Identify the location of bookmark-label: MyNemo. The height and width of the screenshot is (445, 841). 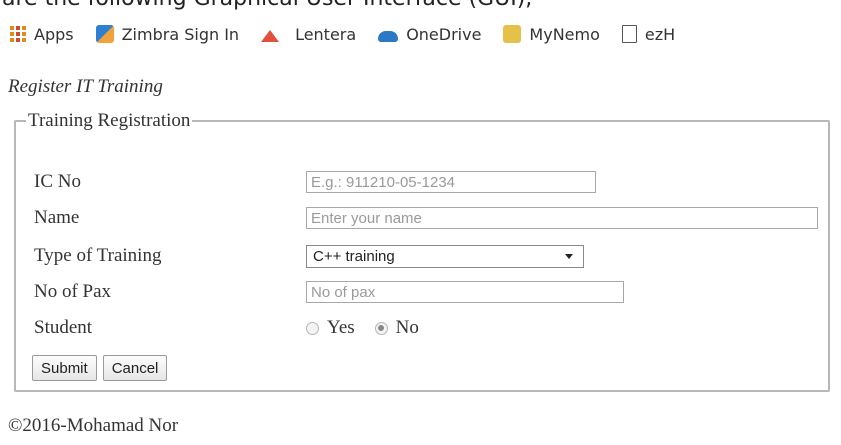
(564, 34).